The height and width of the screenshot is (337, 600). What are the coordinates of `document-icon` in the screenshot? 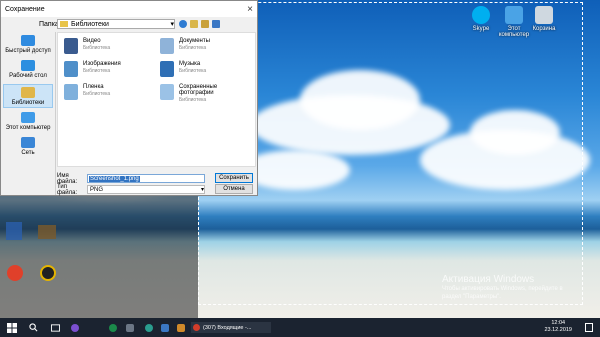 It's located at (14, 231).